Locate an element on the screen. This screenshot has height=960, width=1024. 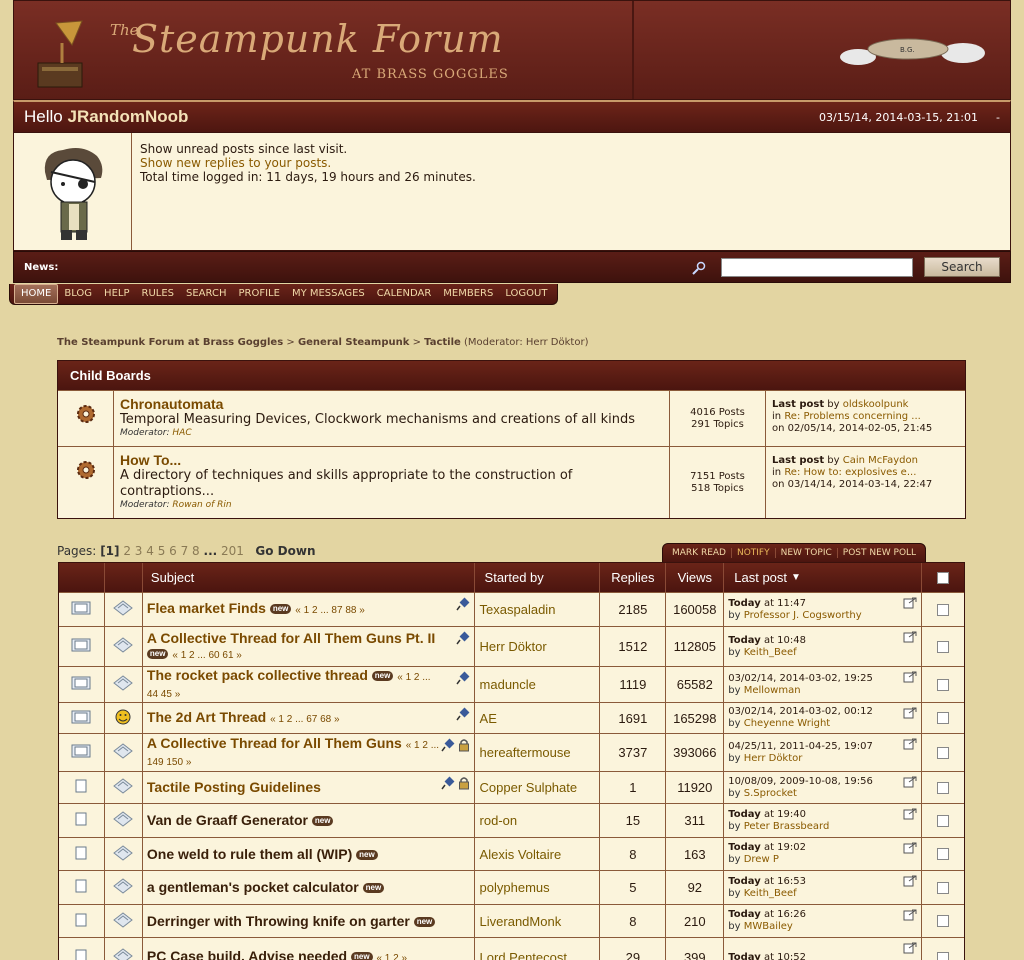
last-post-user: oldskoolpunk is located at coordinates (876, 404).